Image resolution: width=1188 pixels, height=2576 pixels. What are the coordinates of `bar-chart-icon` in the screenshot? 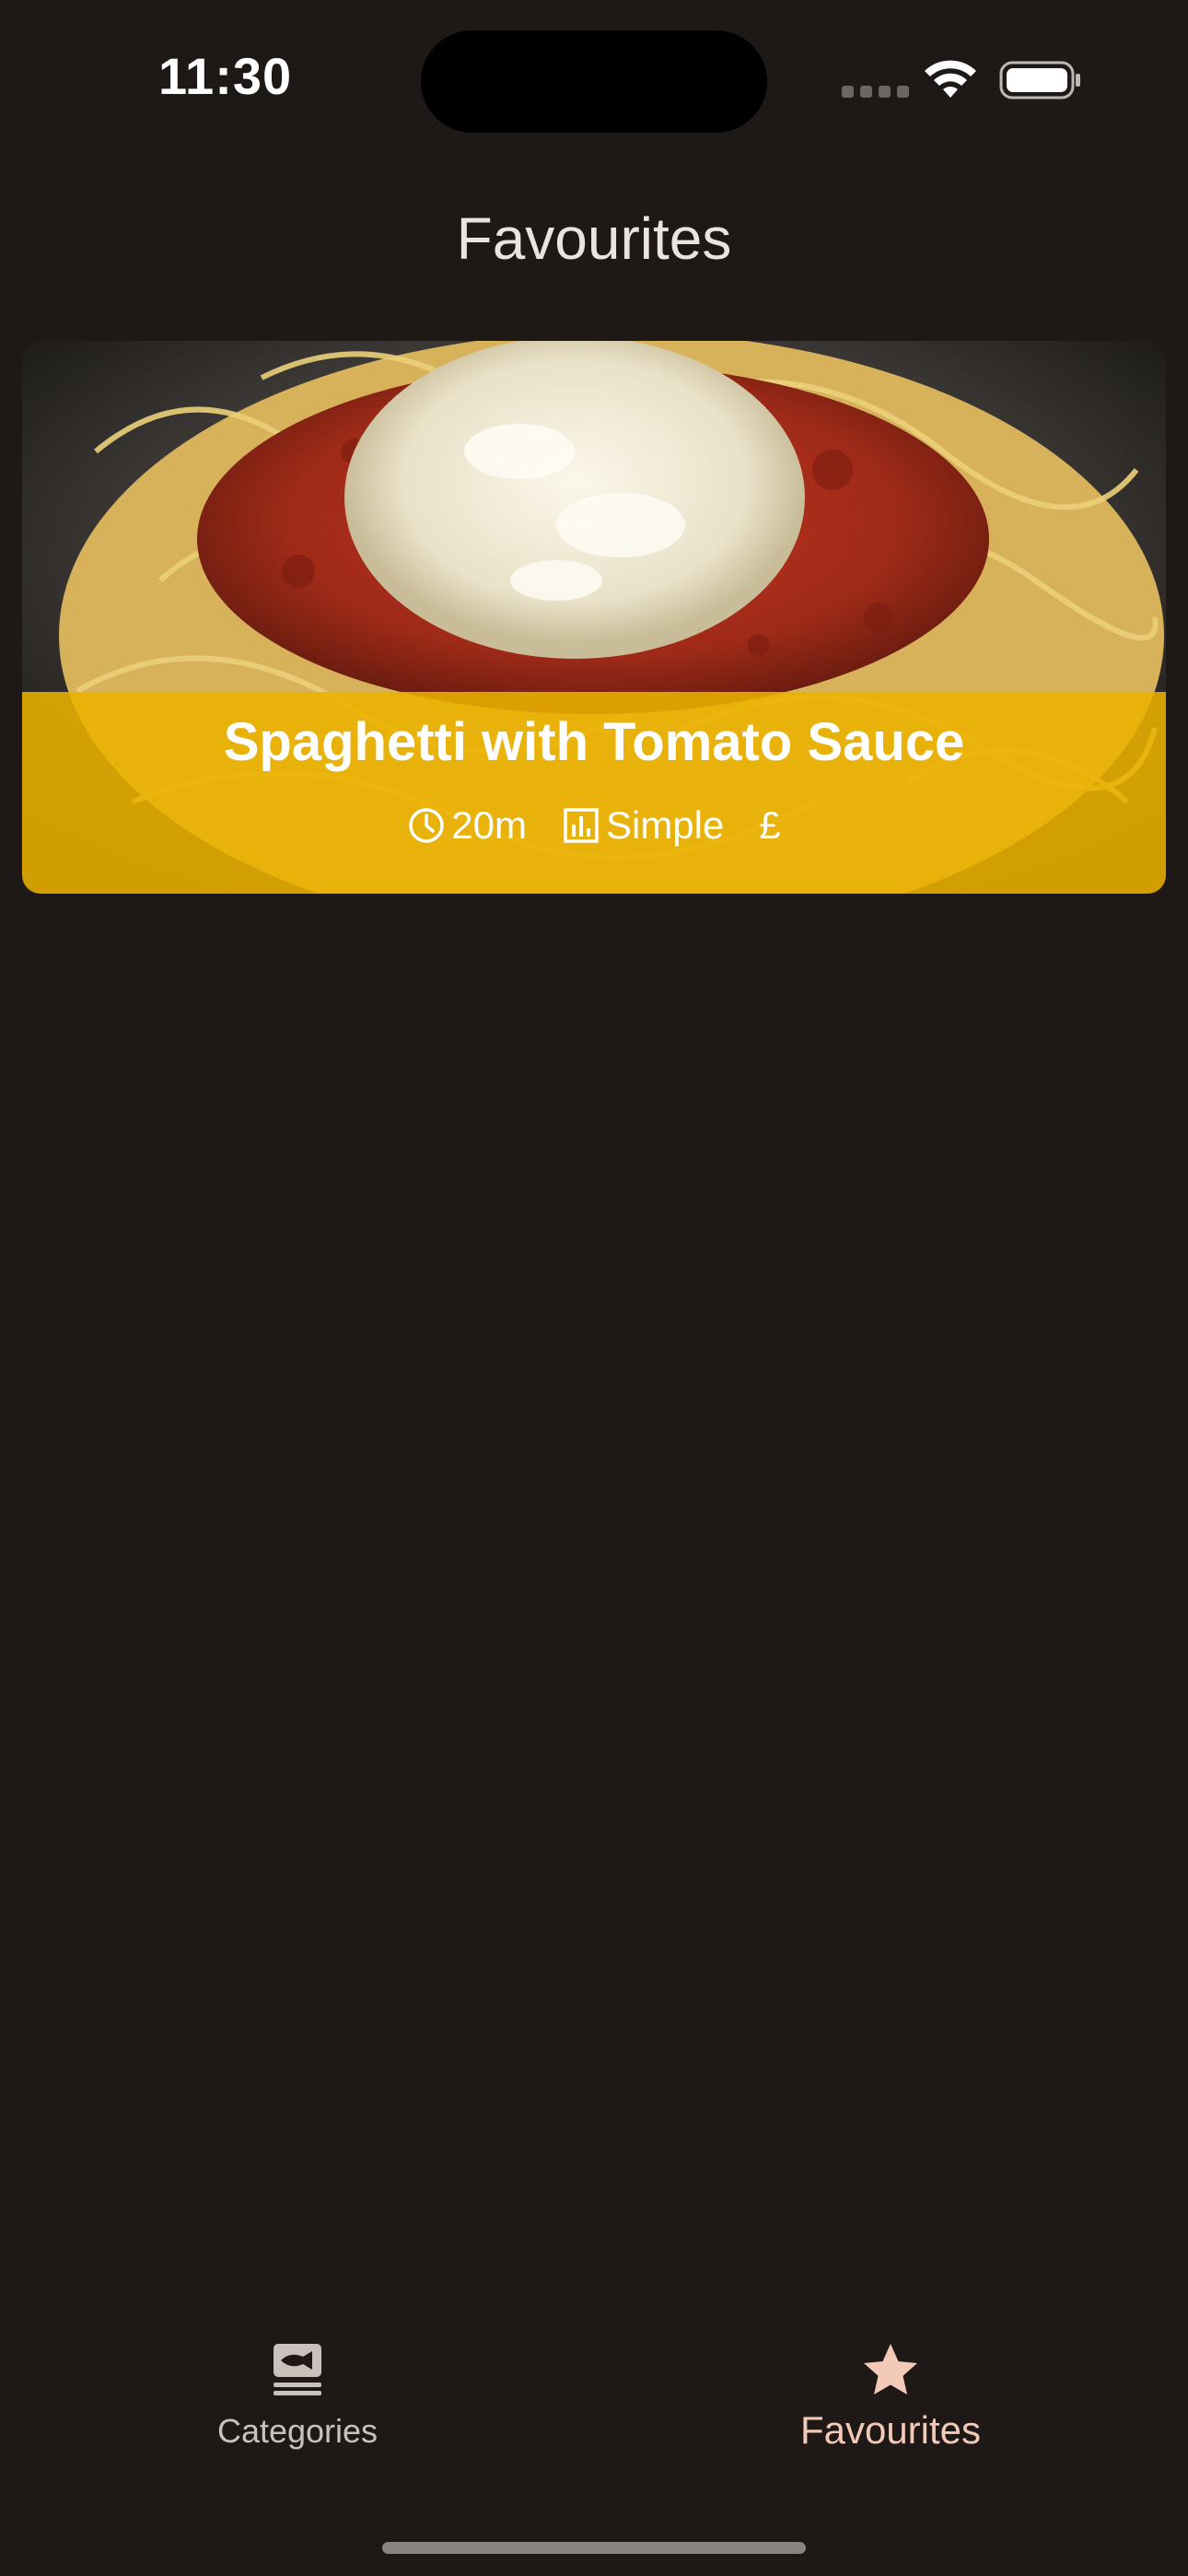 It's located at (581, 825).